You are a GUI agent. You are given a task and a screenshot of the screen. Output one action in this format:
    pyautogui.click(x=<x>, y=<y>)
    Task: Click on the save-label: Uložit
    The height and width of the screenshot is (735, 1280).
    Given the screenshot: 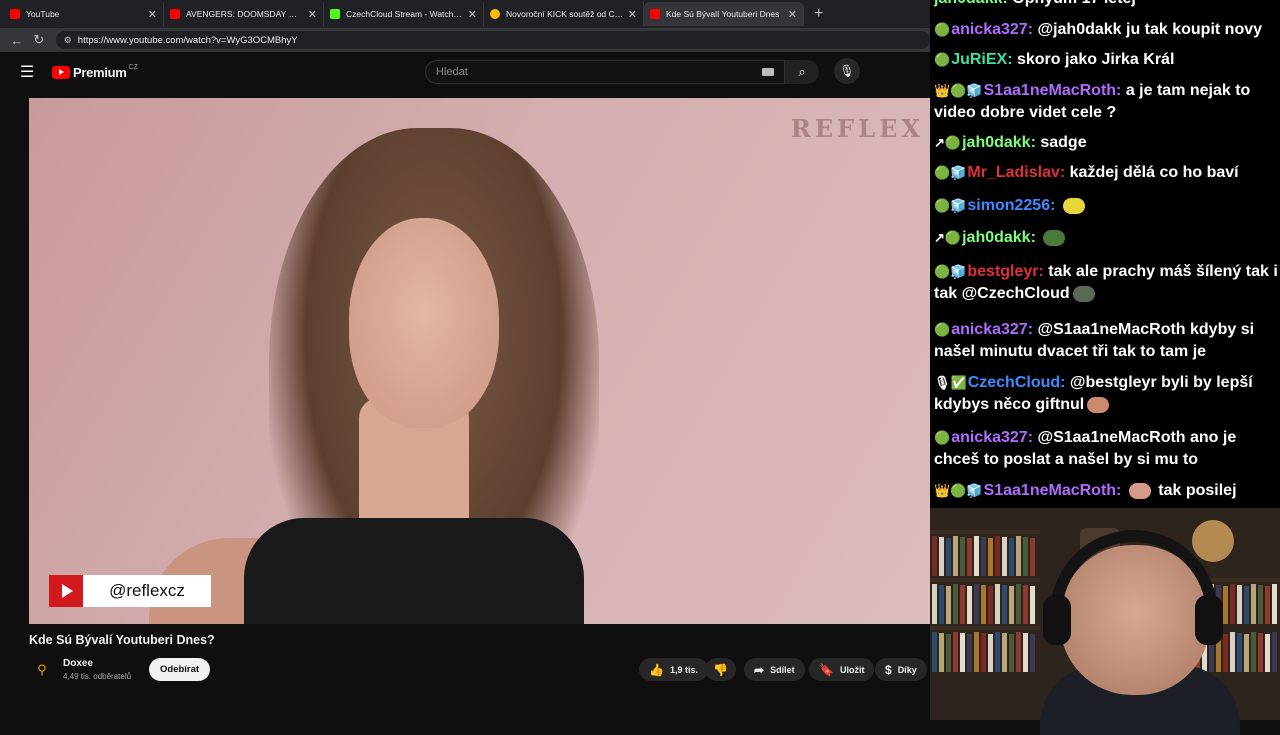 What is the action you would take?
    pyautogui.click(x=852, y=669)
    